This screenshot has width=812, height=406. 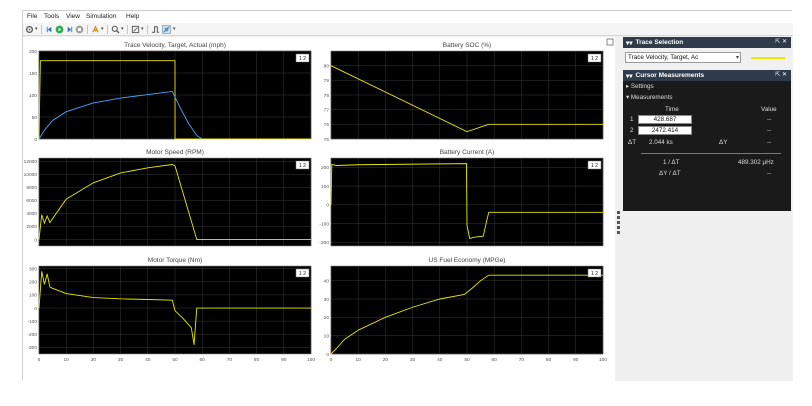 What do you see at coordinates (59, 29) in the screenshot?
I see `run-icon` at bounding box center [59, 29].